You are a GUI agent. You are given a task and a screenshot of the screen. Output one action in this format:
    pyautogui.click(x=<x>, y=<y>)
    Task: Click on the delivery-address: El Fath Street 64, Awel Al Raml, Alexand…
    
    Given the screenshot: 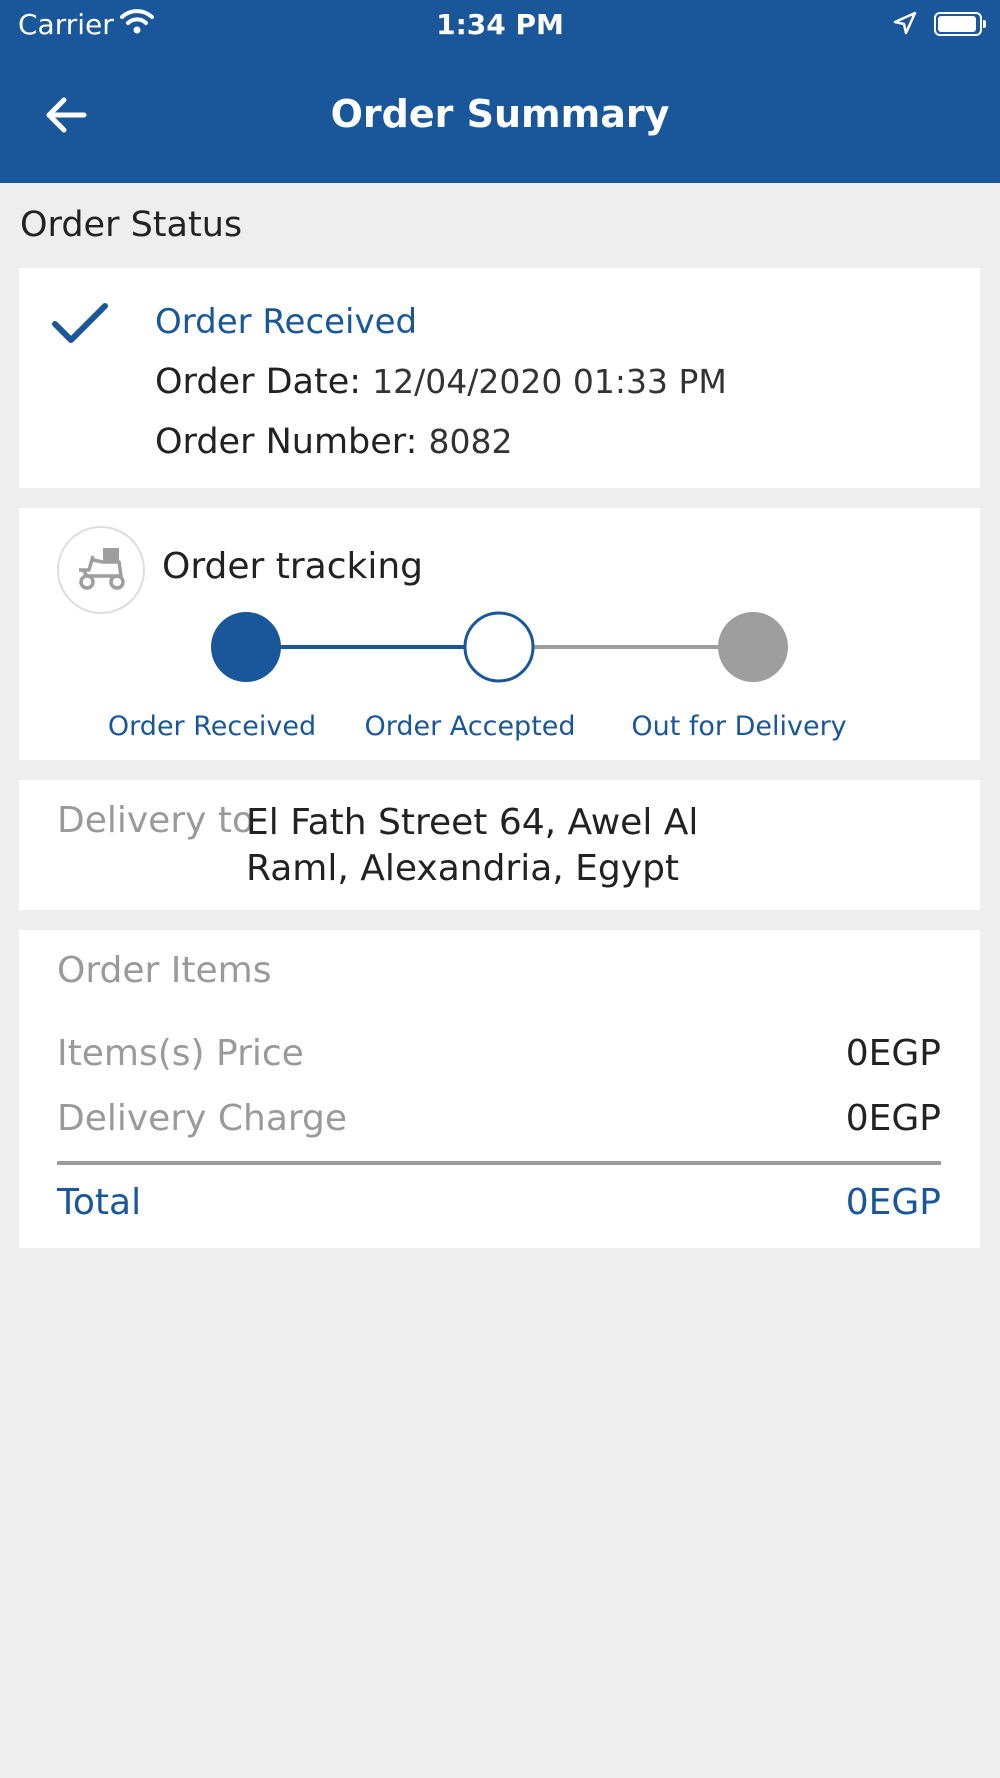 What is the action you would take?
    pyautogui.click(x=472, y=845)
    